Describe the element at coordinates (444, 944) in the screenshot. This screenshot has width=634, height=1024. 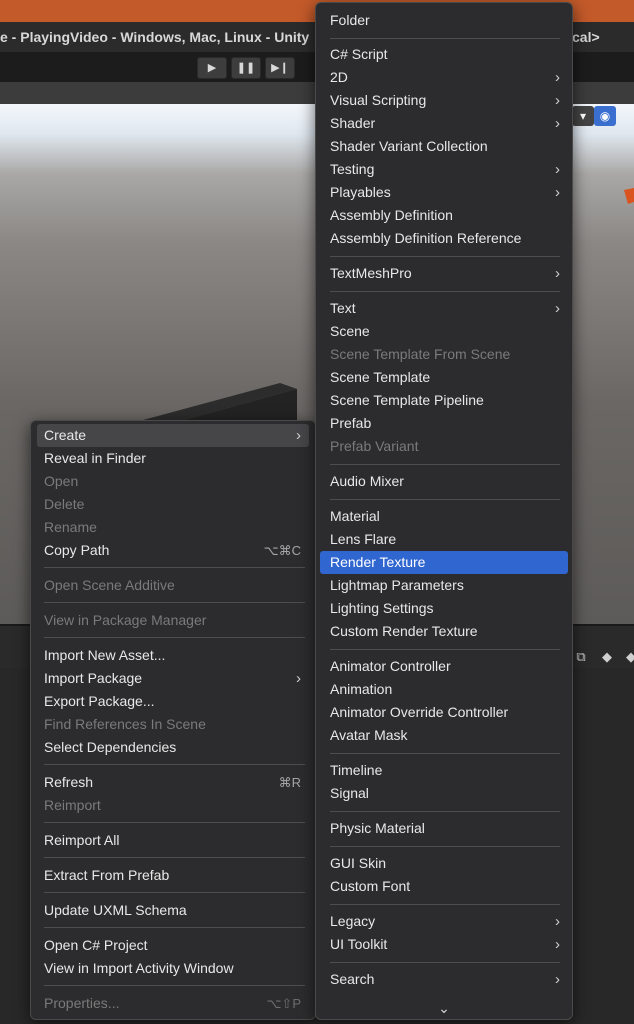
I see `submenu-item-ui-toolkit: UI Toolkit ›` at that location.